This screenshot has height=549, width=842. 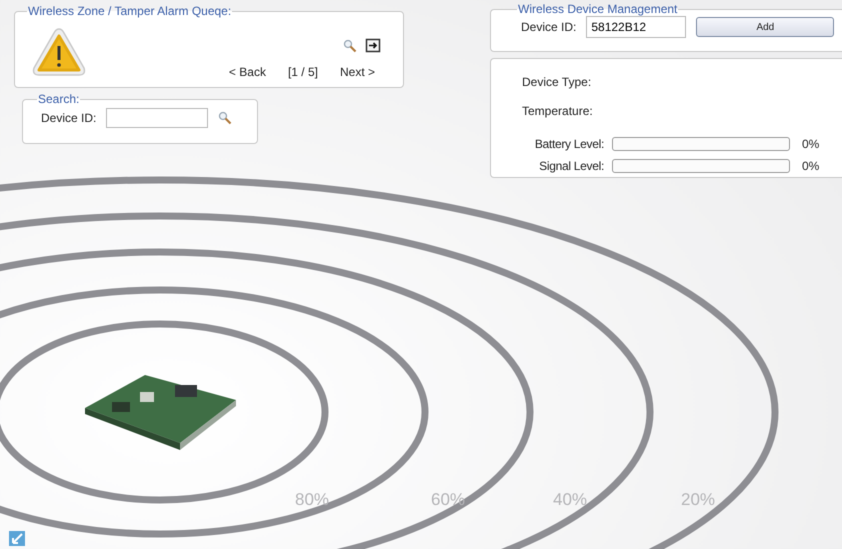 What do you see at coordinates (597, 9) in the screenshot?
I see `panel-title: Wireless Device Management` at bounding box center [597, 9].